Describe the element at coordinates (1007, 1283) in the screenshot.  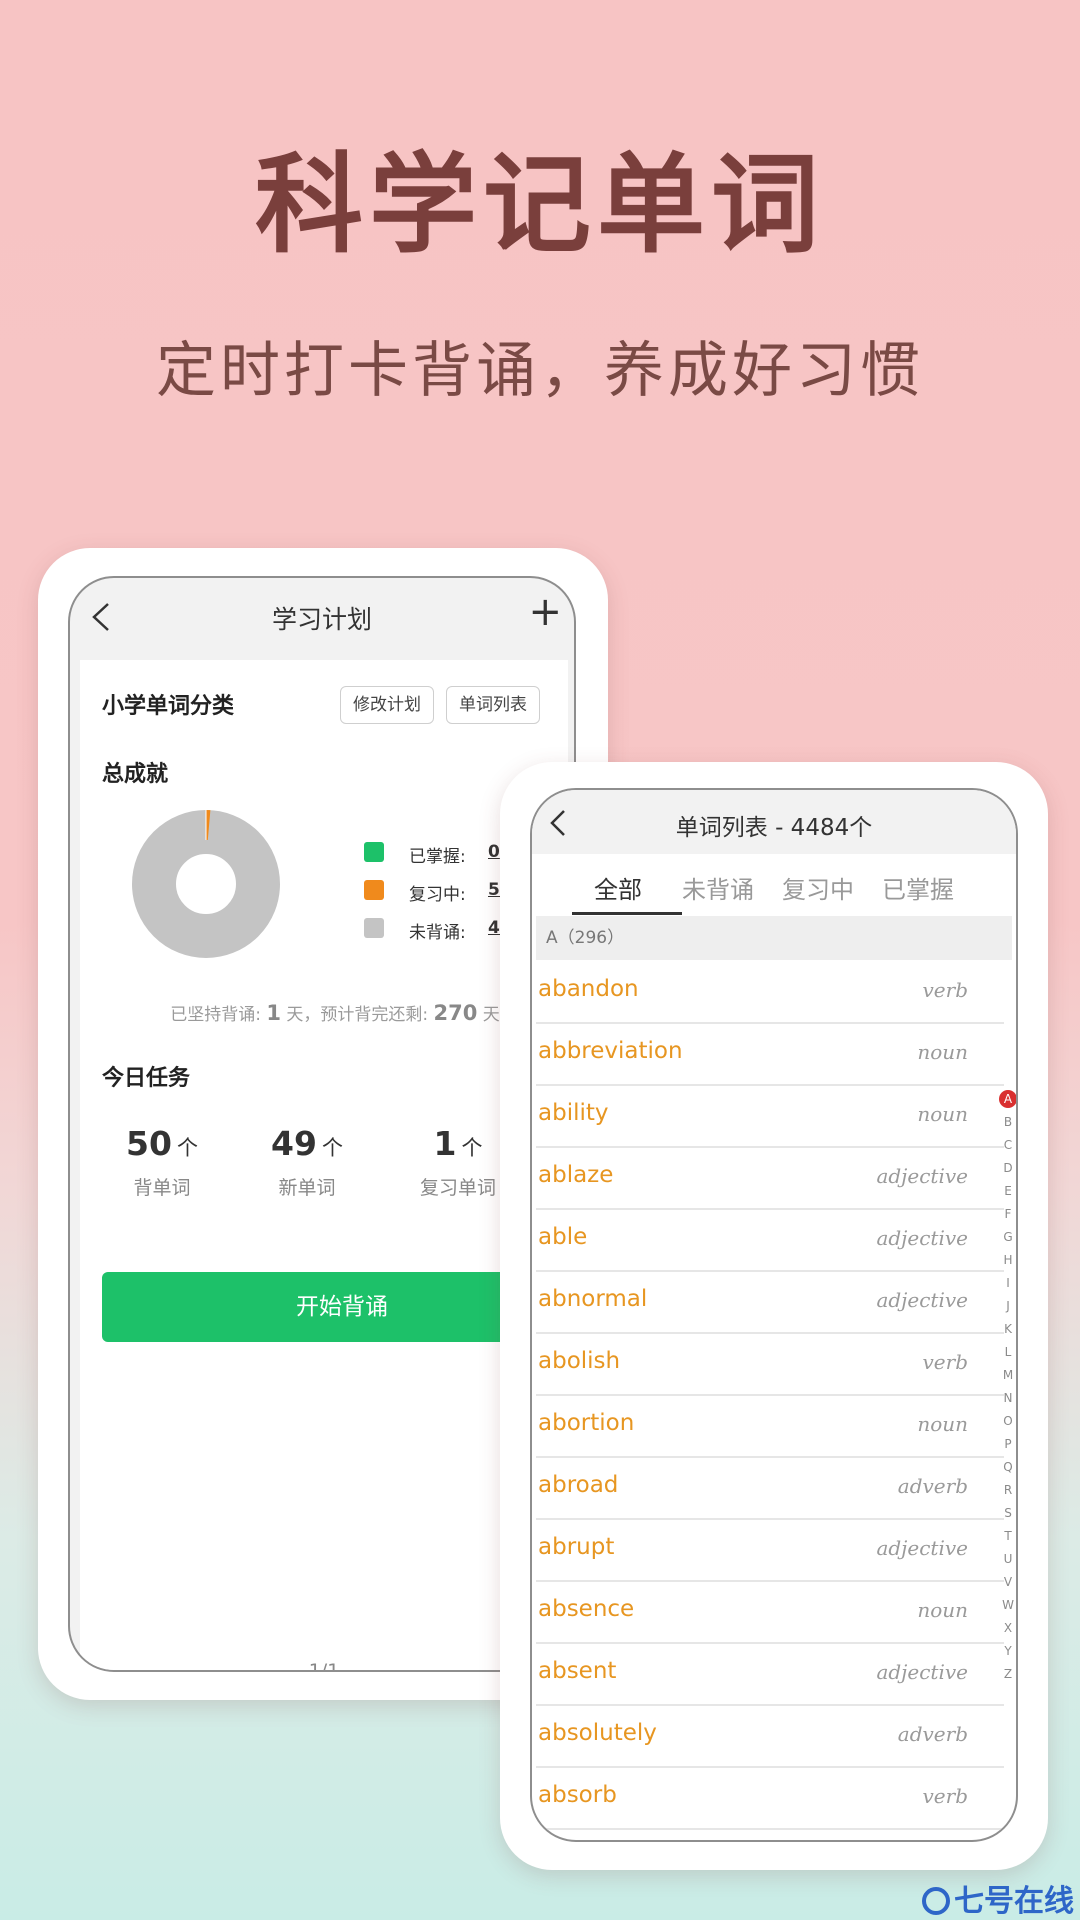
I see `alphabet-letter-i: I` at that location.